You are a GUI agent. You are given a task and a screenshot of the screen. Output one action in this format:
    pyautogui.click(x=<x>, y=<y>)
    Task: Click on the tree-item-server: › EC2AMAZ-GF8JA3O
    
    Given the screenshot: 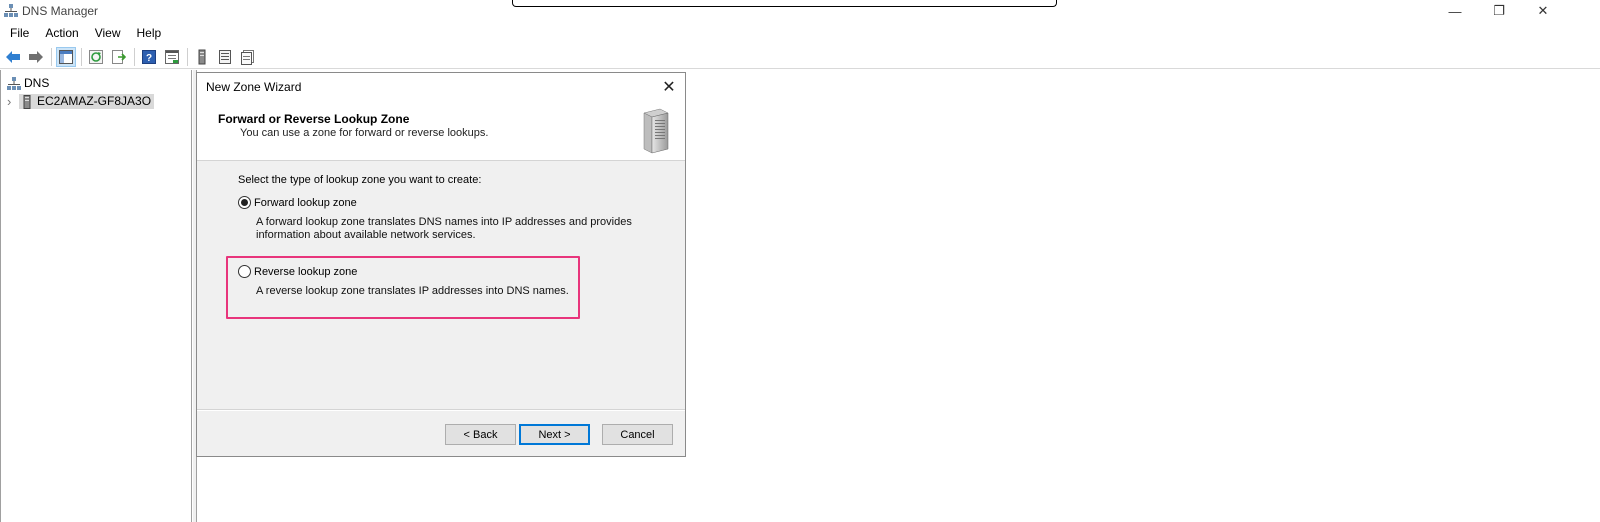 What is the action you would take?
    pyautogui.click(x=81, y=101)
    